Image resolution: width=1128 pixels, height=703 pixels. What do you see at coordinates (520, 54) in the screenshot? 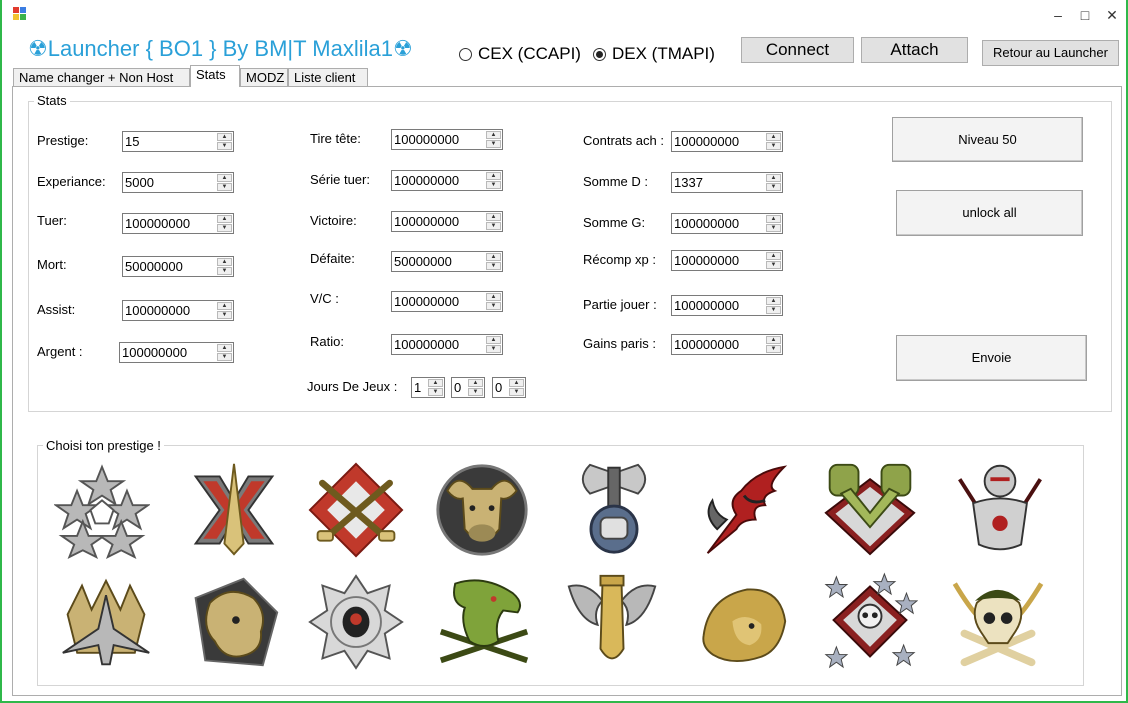
I see `cex-radio: CEX (CCAPI)` at bounding box center [520, 54].